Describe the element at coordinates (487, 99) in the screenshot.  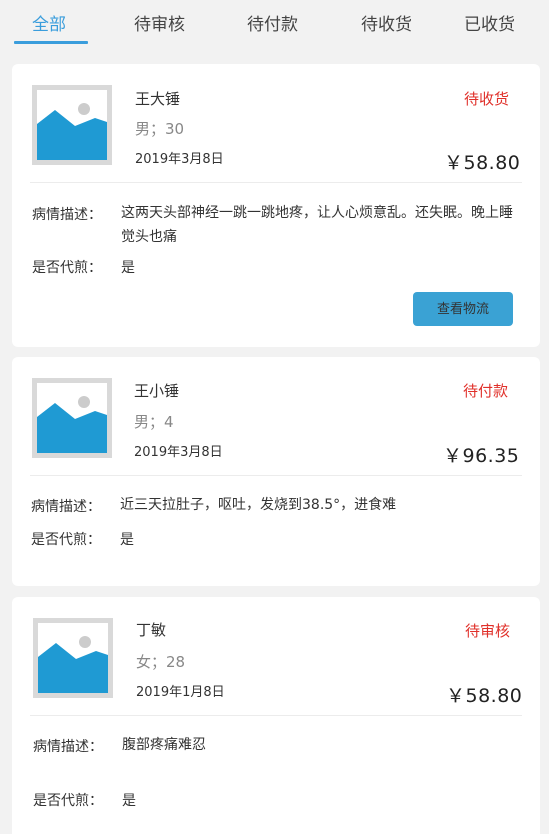
I see `order-status: 待收货` at that location.